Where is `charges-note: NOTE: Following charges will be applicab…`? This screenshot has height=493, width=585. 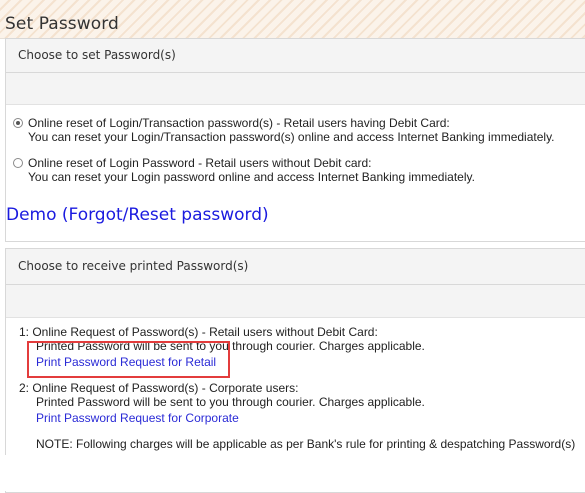
charges-note: NOTE: Following charges will be applicab… is located at coordinates (306, 444).